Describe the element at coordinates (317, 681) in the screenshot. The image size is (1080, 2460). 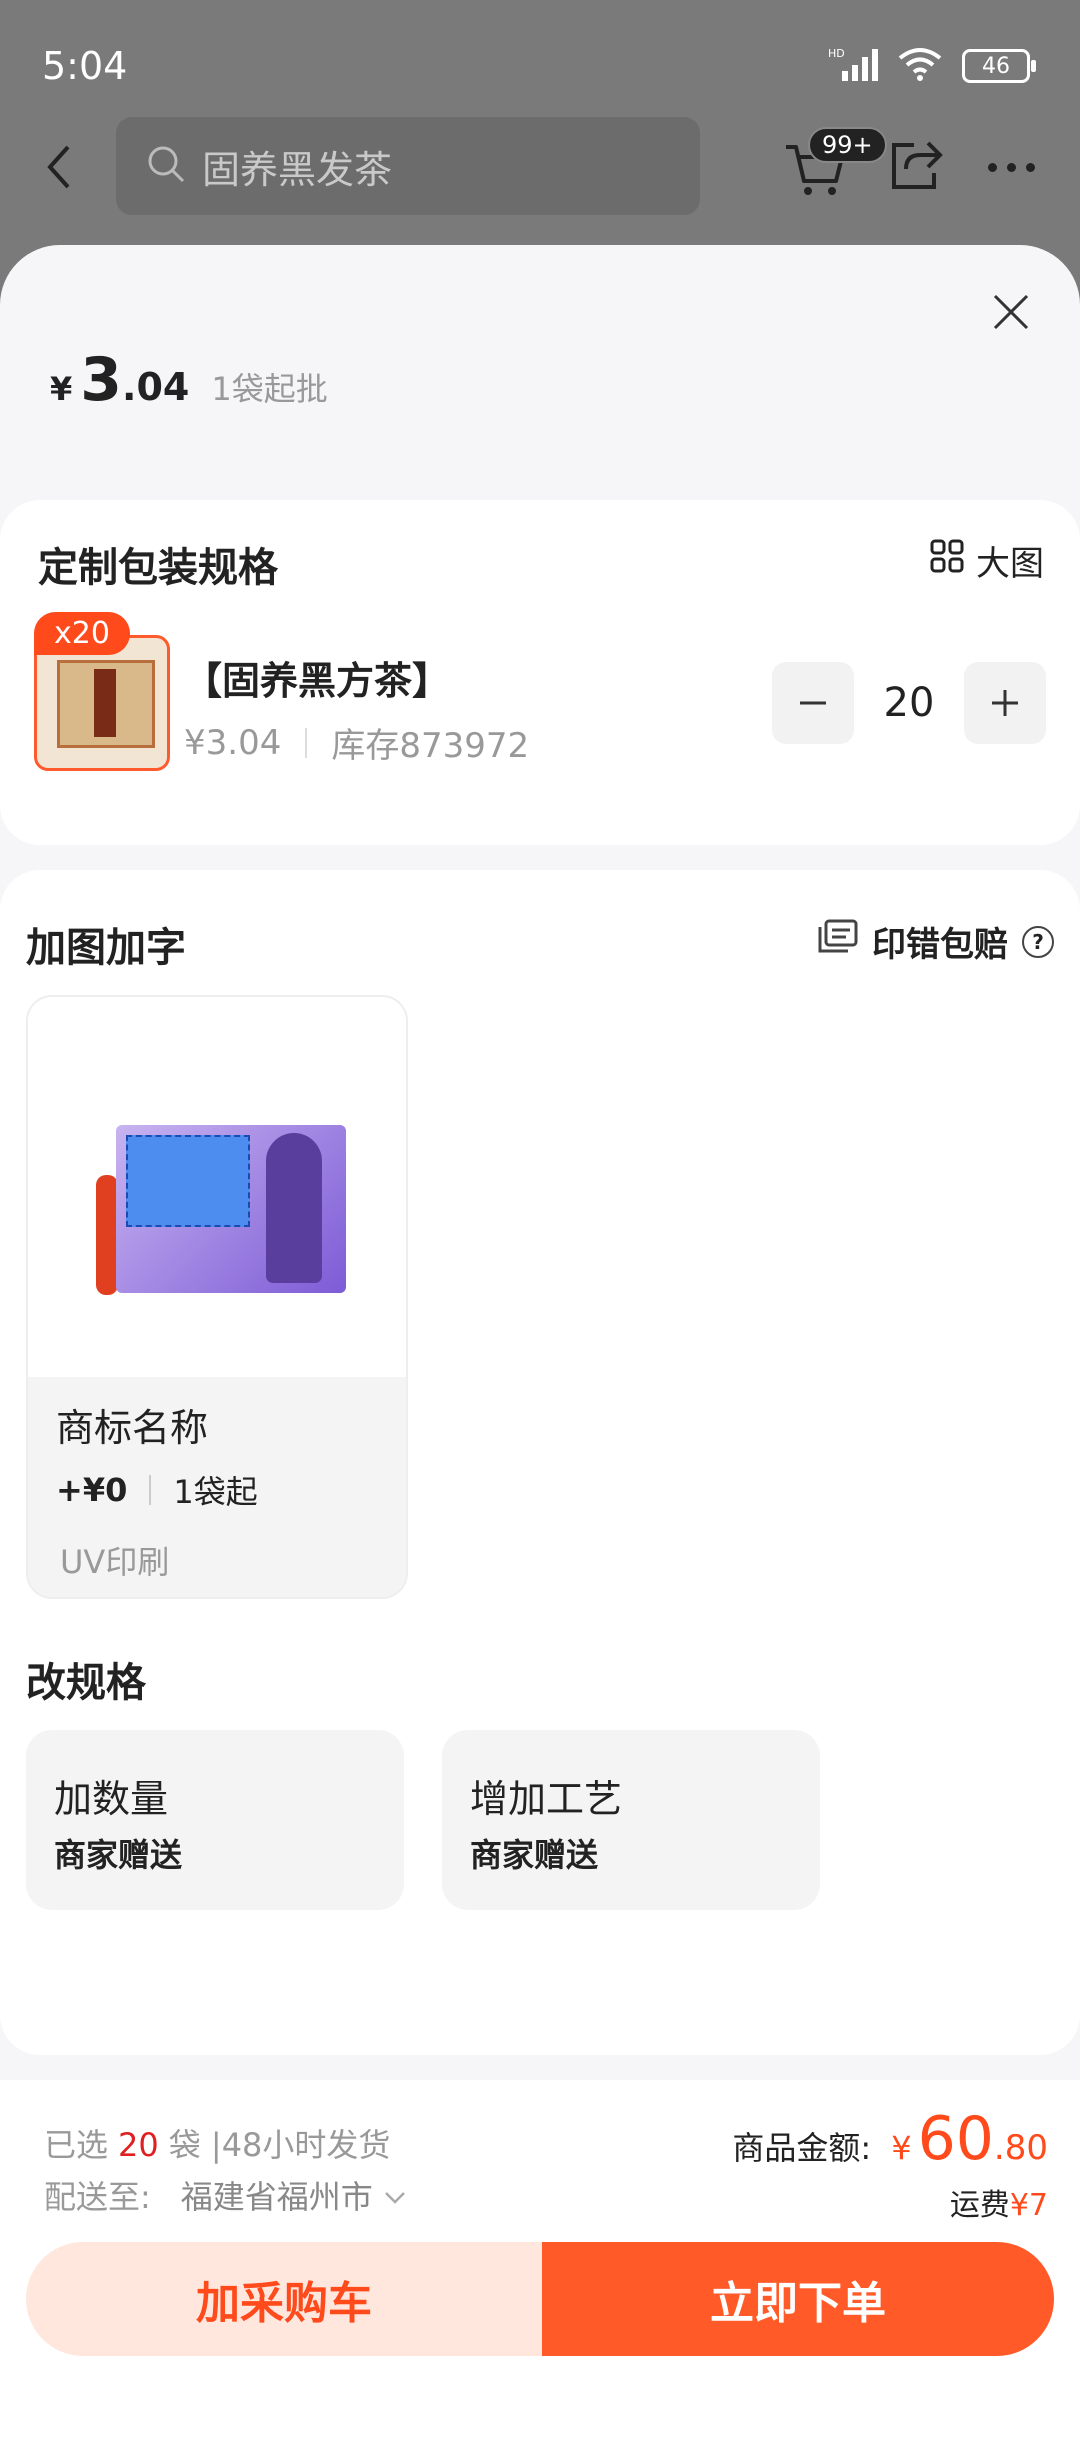
I see `product-name: 【固养黑方茶】` at that location.